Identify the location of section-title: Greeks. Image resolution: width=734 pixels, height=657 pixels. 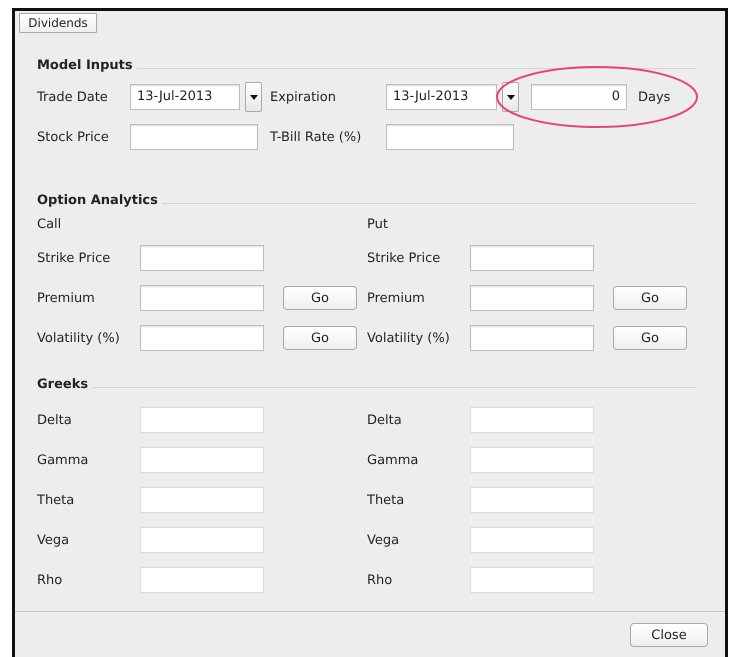
(62, 384).